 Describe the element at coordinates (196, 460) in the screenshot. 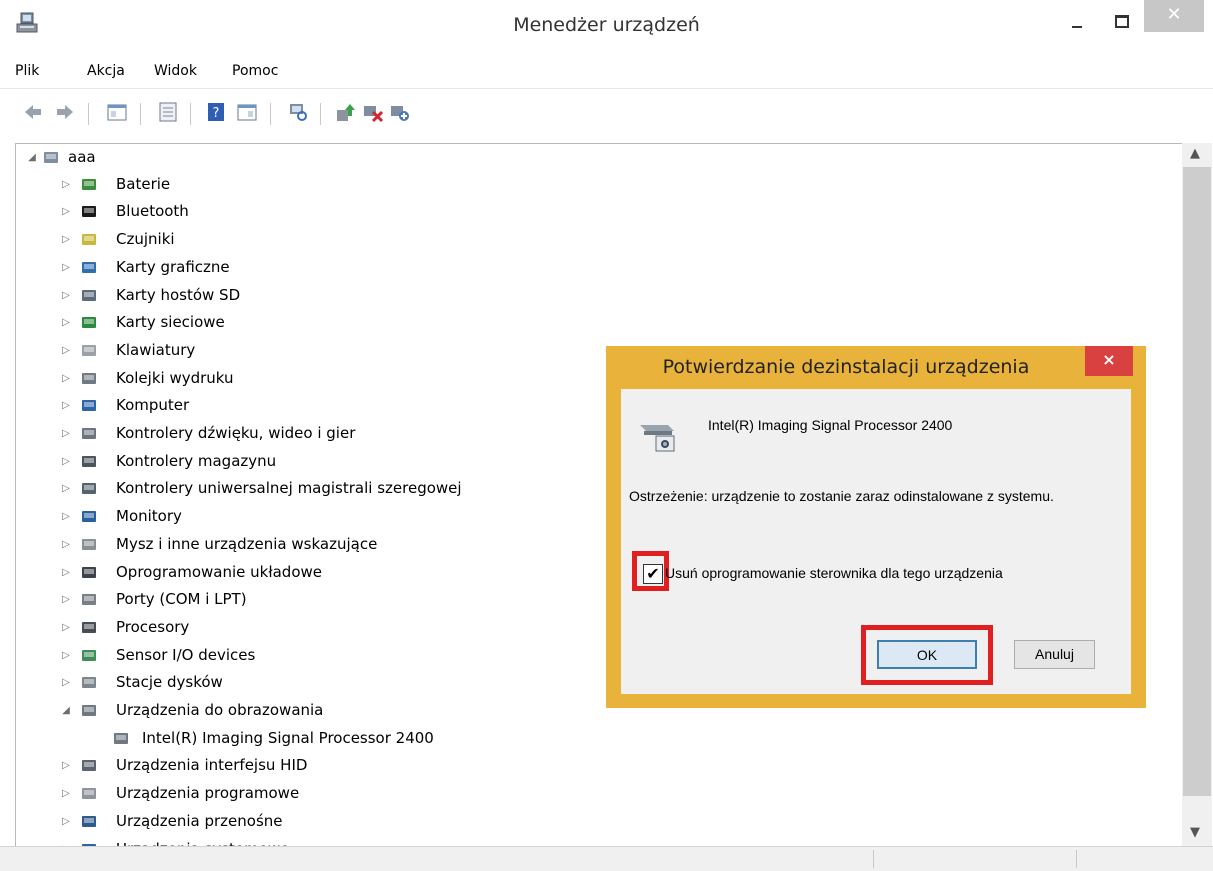

I see `tree-item-label: Kontrolery magazynu` at that location.